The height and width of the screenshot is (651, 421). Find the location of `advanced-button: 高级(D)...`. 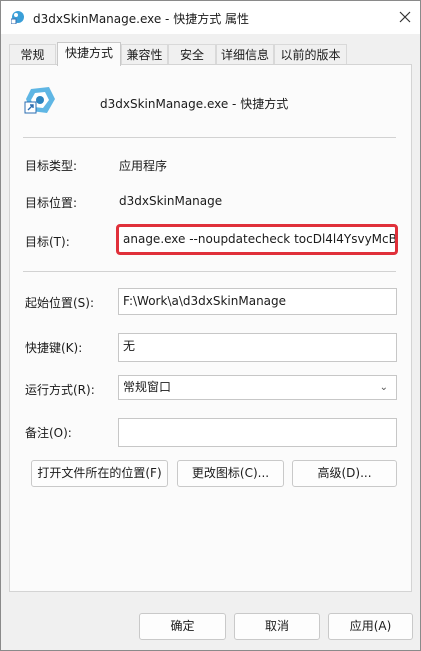

advanced-button: 高级(D)... is located at coordinates (344, 473).